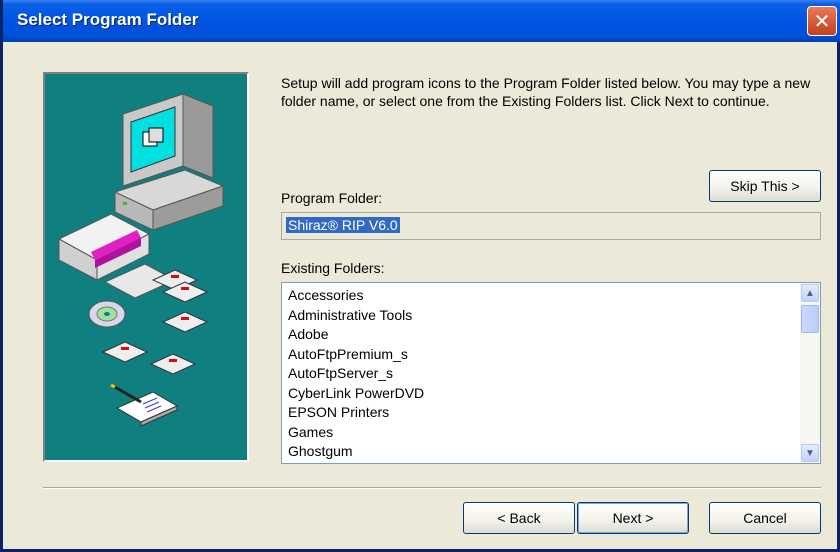 The height and width of the screenshot is (552, 840). I want to click on back-button: < Back, so click(519, 518).